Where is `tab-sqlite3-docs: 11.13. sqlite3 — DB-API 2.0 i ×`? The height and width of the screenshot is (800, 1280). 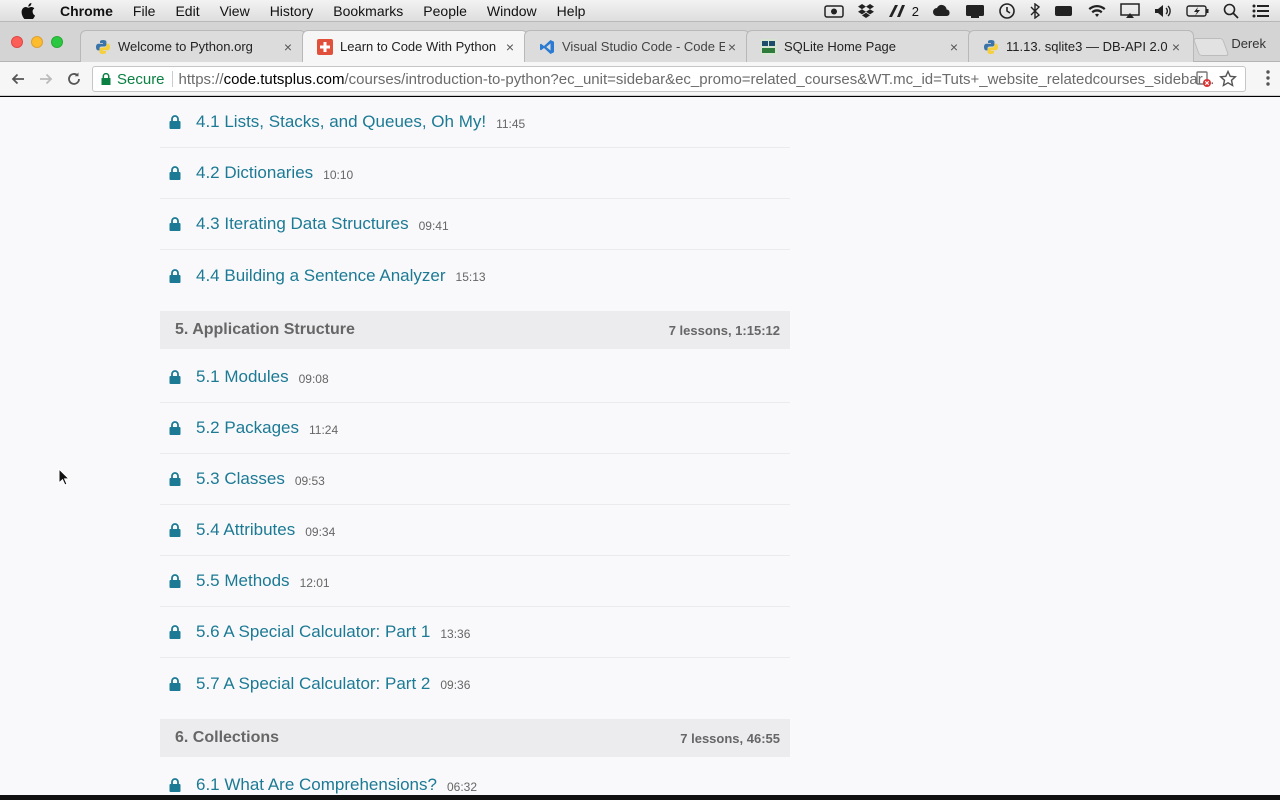
tab-sqlite3-docs: 11.13. sqlite3 — DB-API 2.0 i × is located at coordinates (1081, 46).